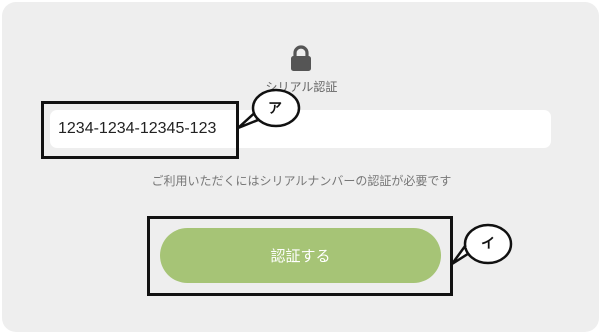 The width and height of the screenshot is (603, 332). Describe the element at coordinates (301, 181) in the screenshot. I see `serial-help-text: ご利用いただくにはシリアルナンバーの認証が必要です` at that location.